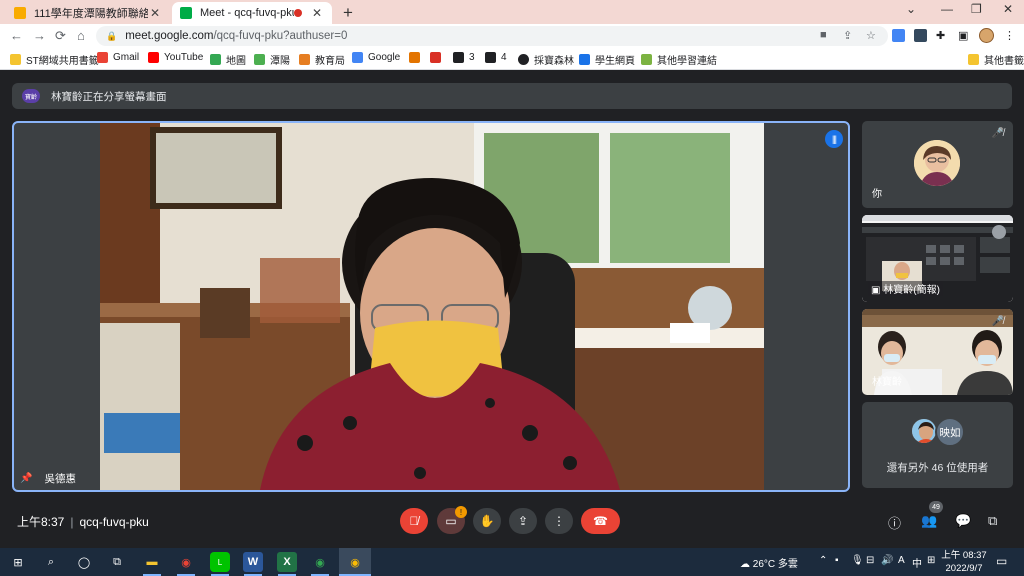 The image size is (1024, 576). Describe the element at coordinates (646, 59) in the screenshot. I see `learning-site-icon` at that location.